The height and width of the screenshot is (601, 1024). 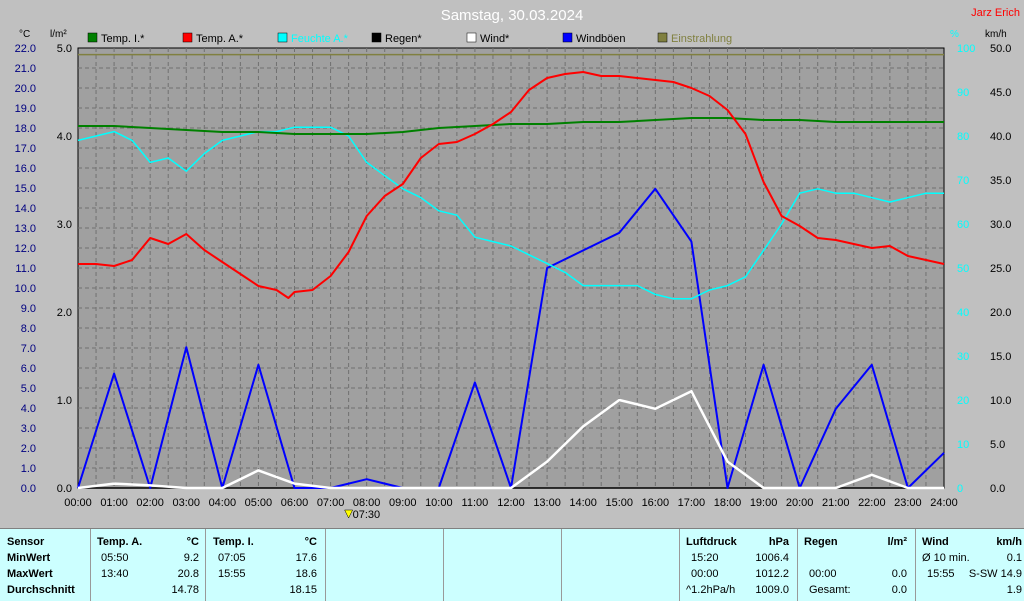 What do you see at coordinates (960, 489) in the screenshot?
I see `humidity-tick-label: 0` at bounding box center [960, 489].